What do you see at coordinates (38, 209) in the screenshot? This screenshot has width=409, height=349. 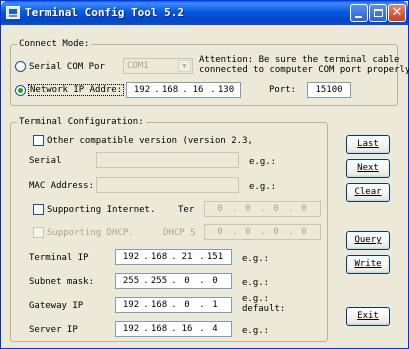 I see `supporting-internet-checkbox` at bounding box center [38, 209].